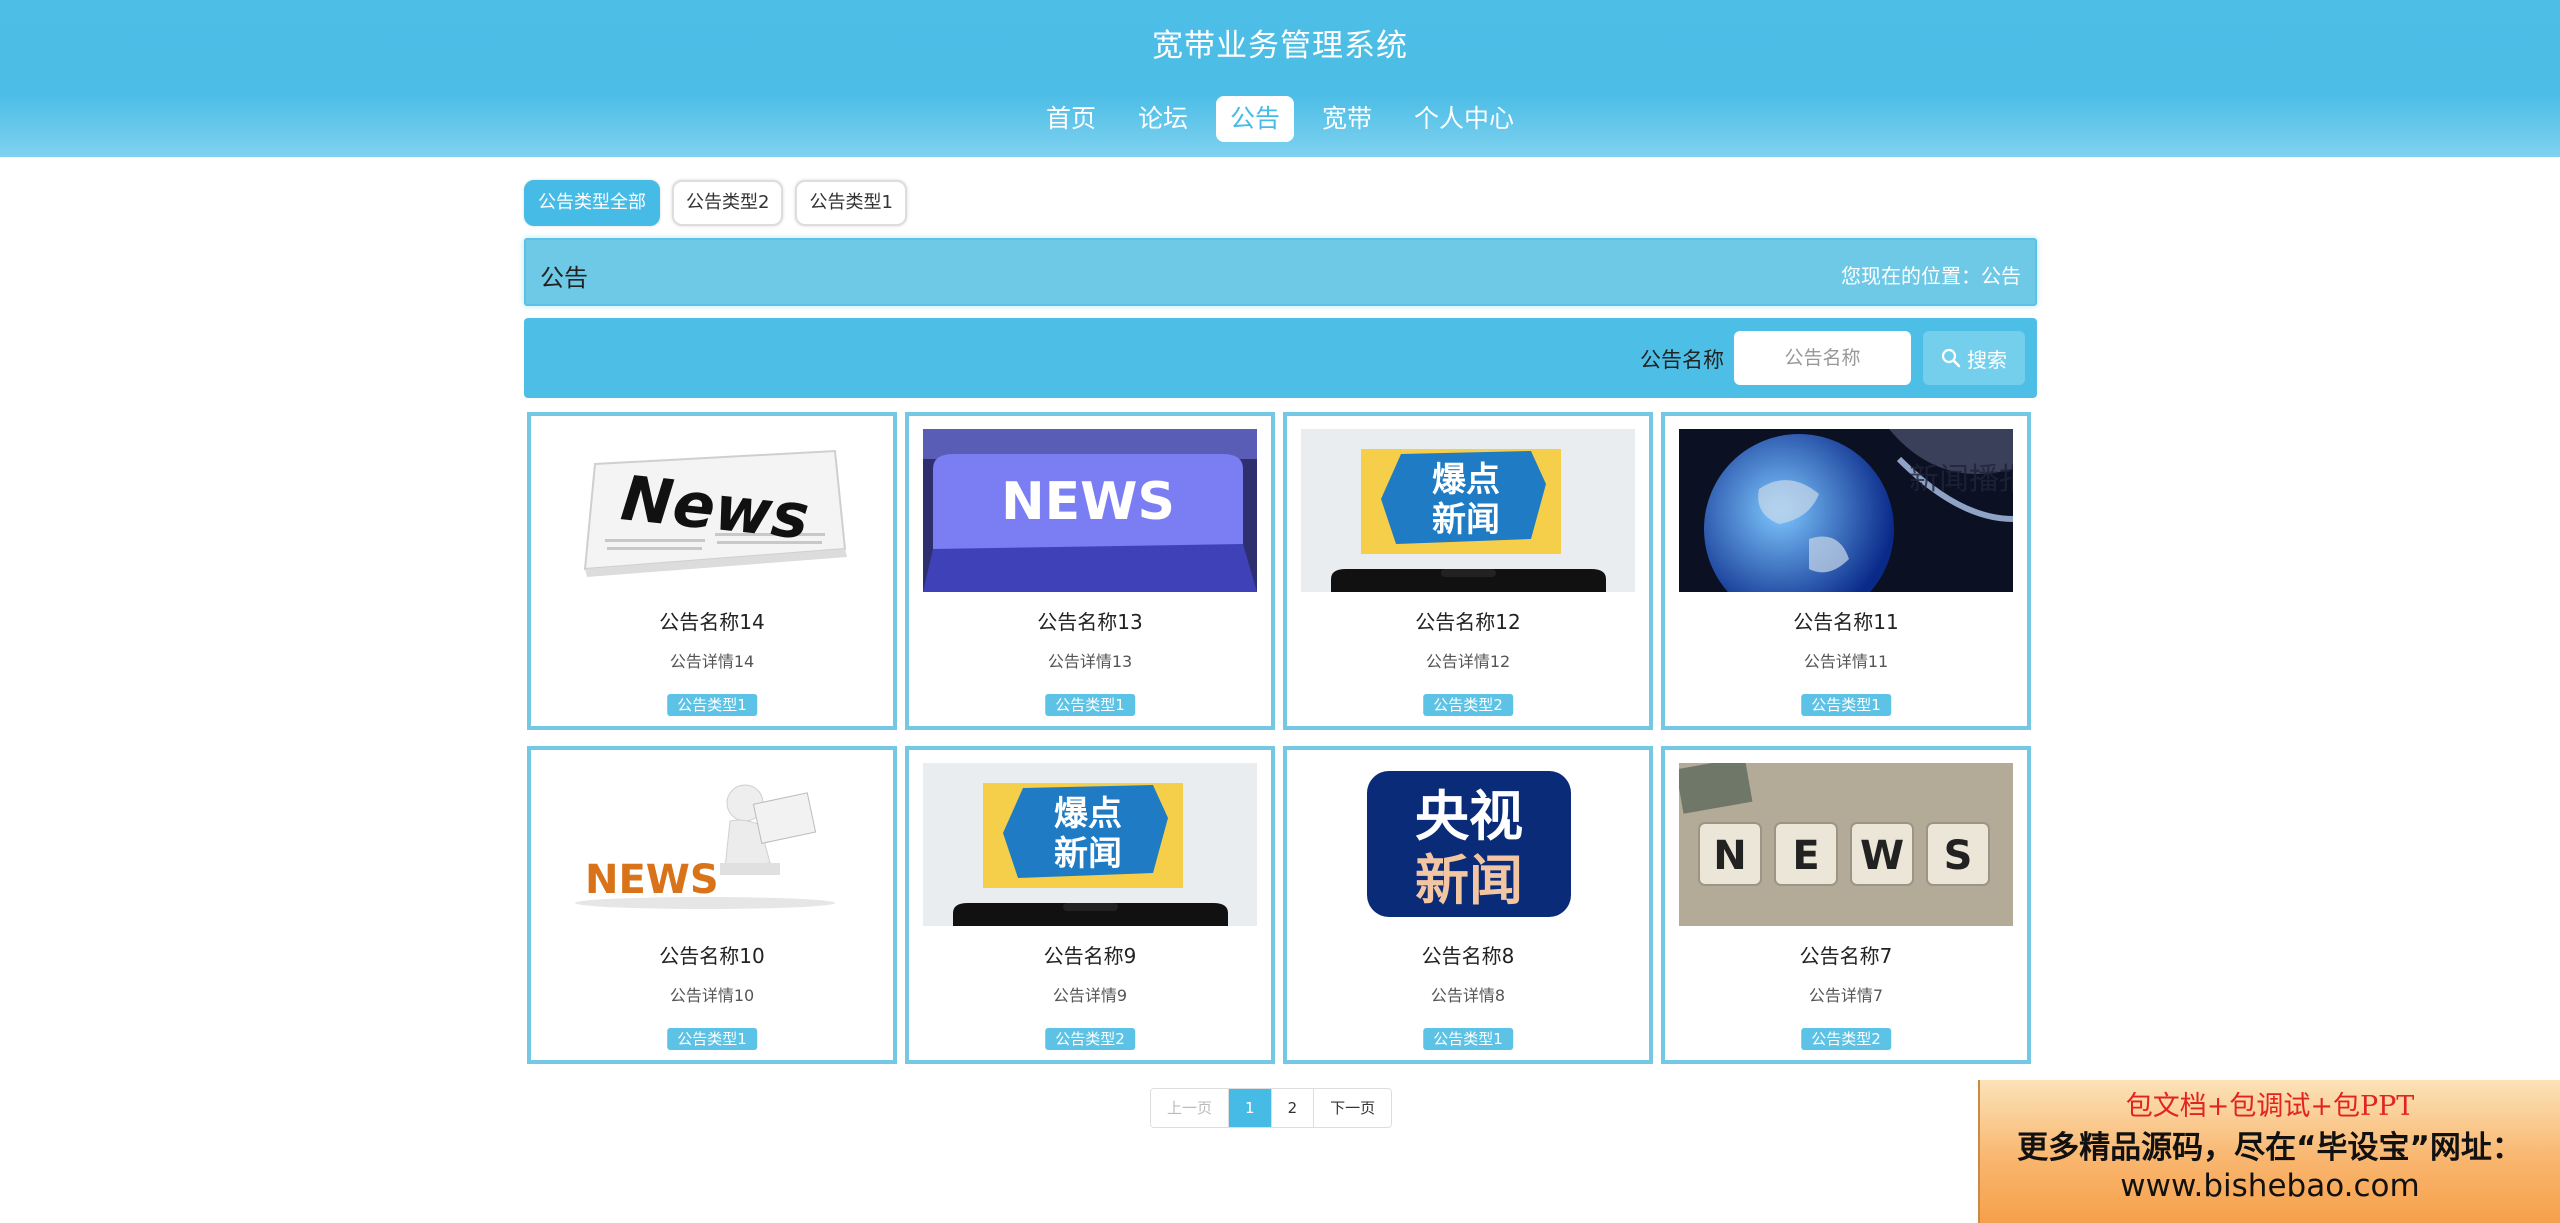 This screenshot has width=2560, height=1223. Describe the element at coordinates (1846, 995) in the screenshot. I see `card-detail: 公告详情7` at that location.